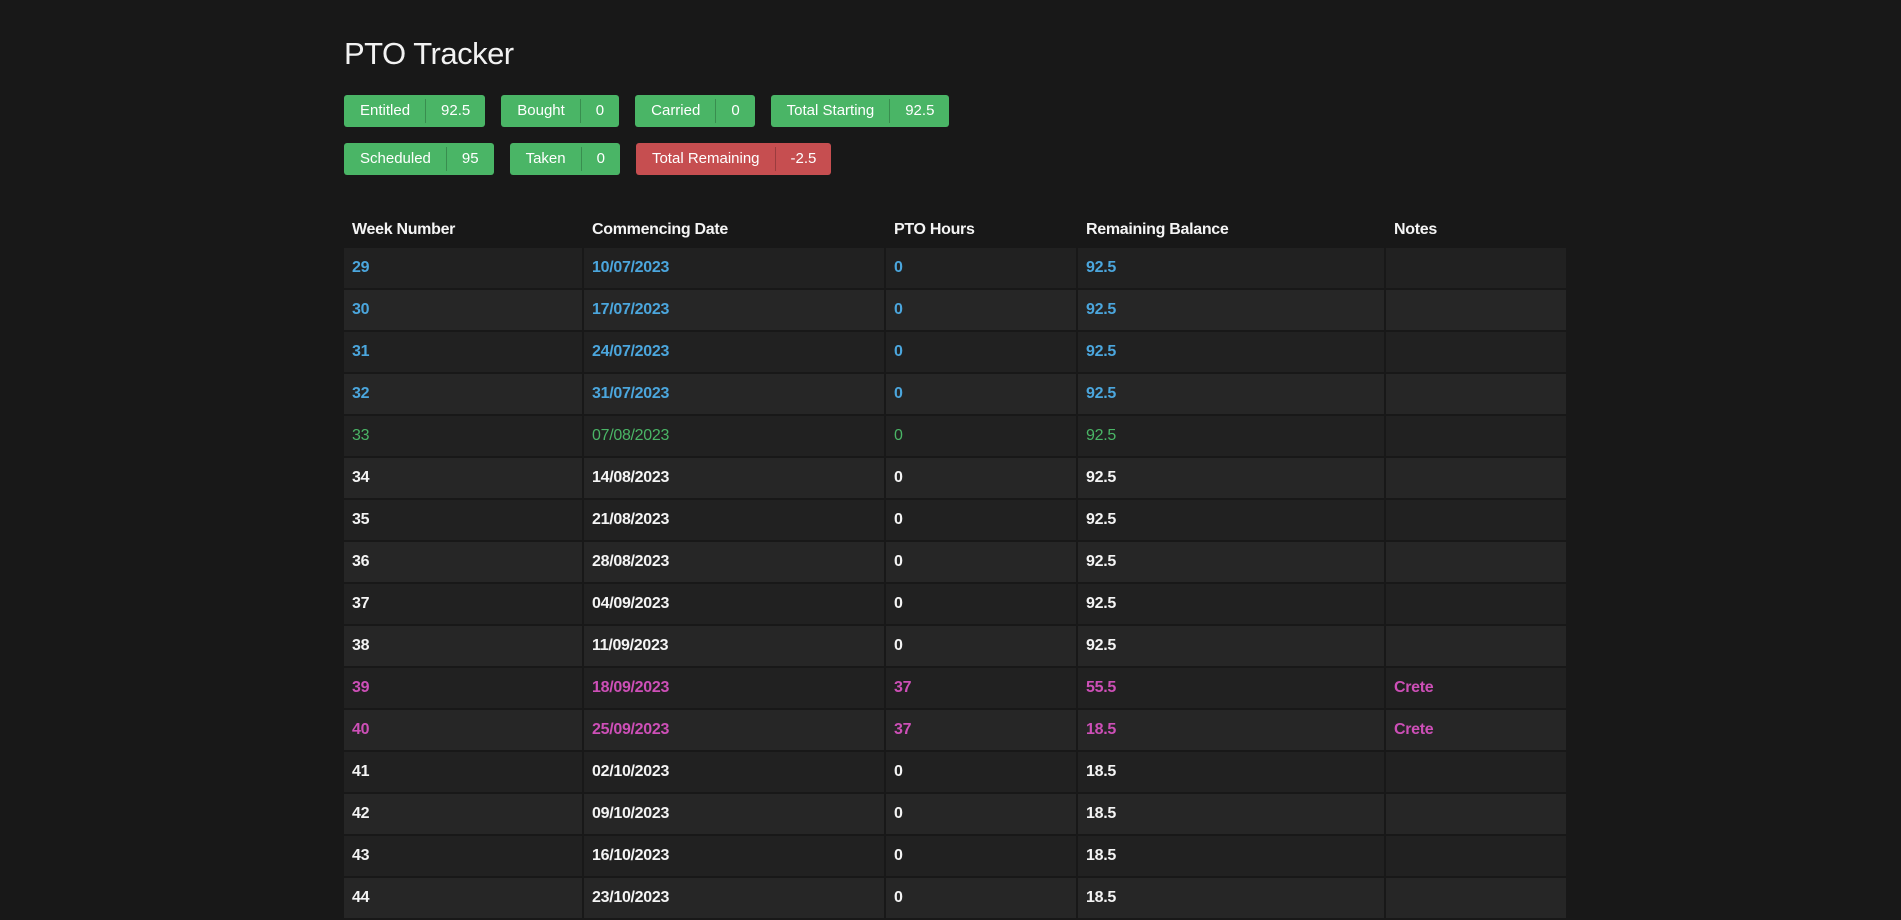 This screenshot has width=1901, height=920. What do you see at coordinates (803, 158) in the screenshot?
I see `badge-value: -2.5` at bounding box center [803, 158].